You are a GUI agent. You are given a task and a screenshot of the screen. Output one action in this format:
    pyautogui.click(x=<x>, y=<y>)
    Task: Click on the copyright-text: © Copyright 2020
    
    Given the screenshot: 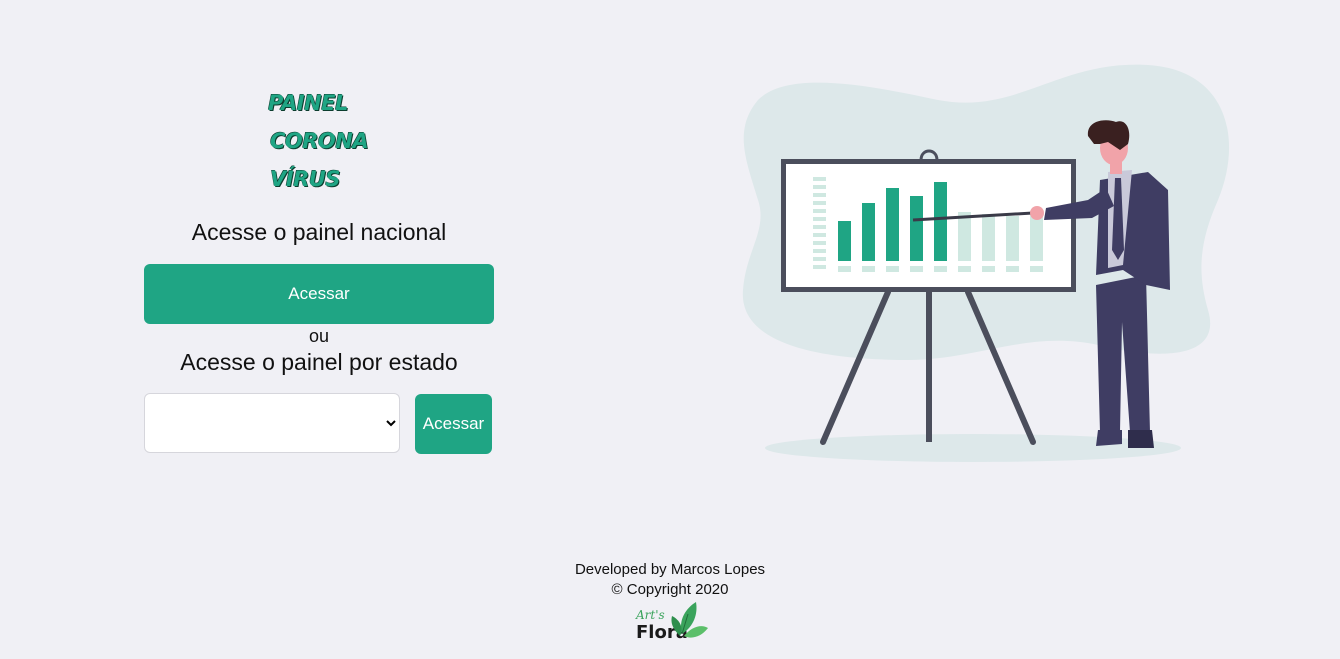 What is the action you would take?
    pyautogui.click(x=670, y=589)
    